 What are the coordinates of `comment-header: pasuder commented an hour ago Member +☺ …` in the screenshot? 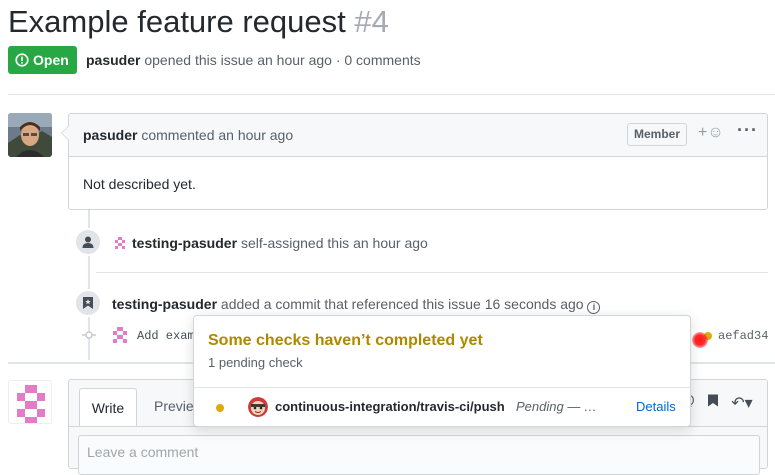 It's located at (418, 135).